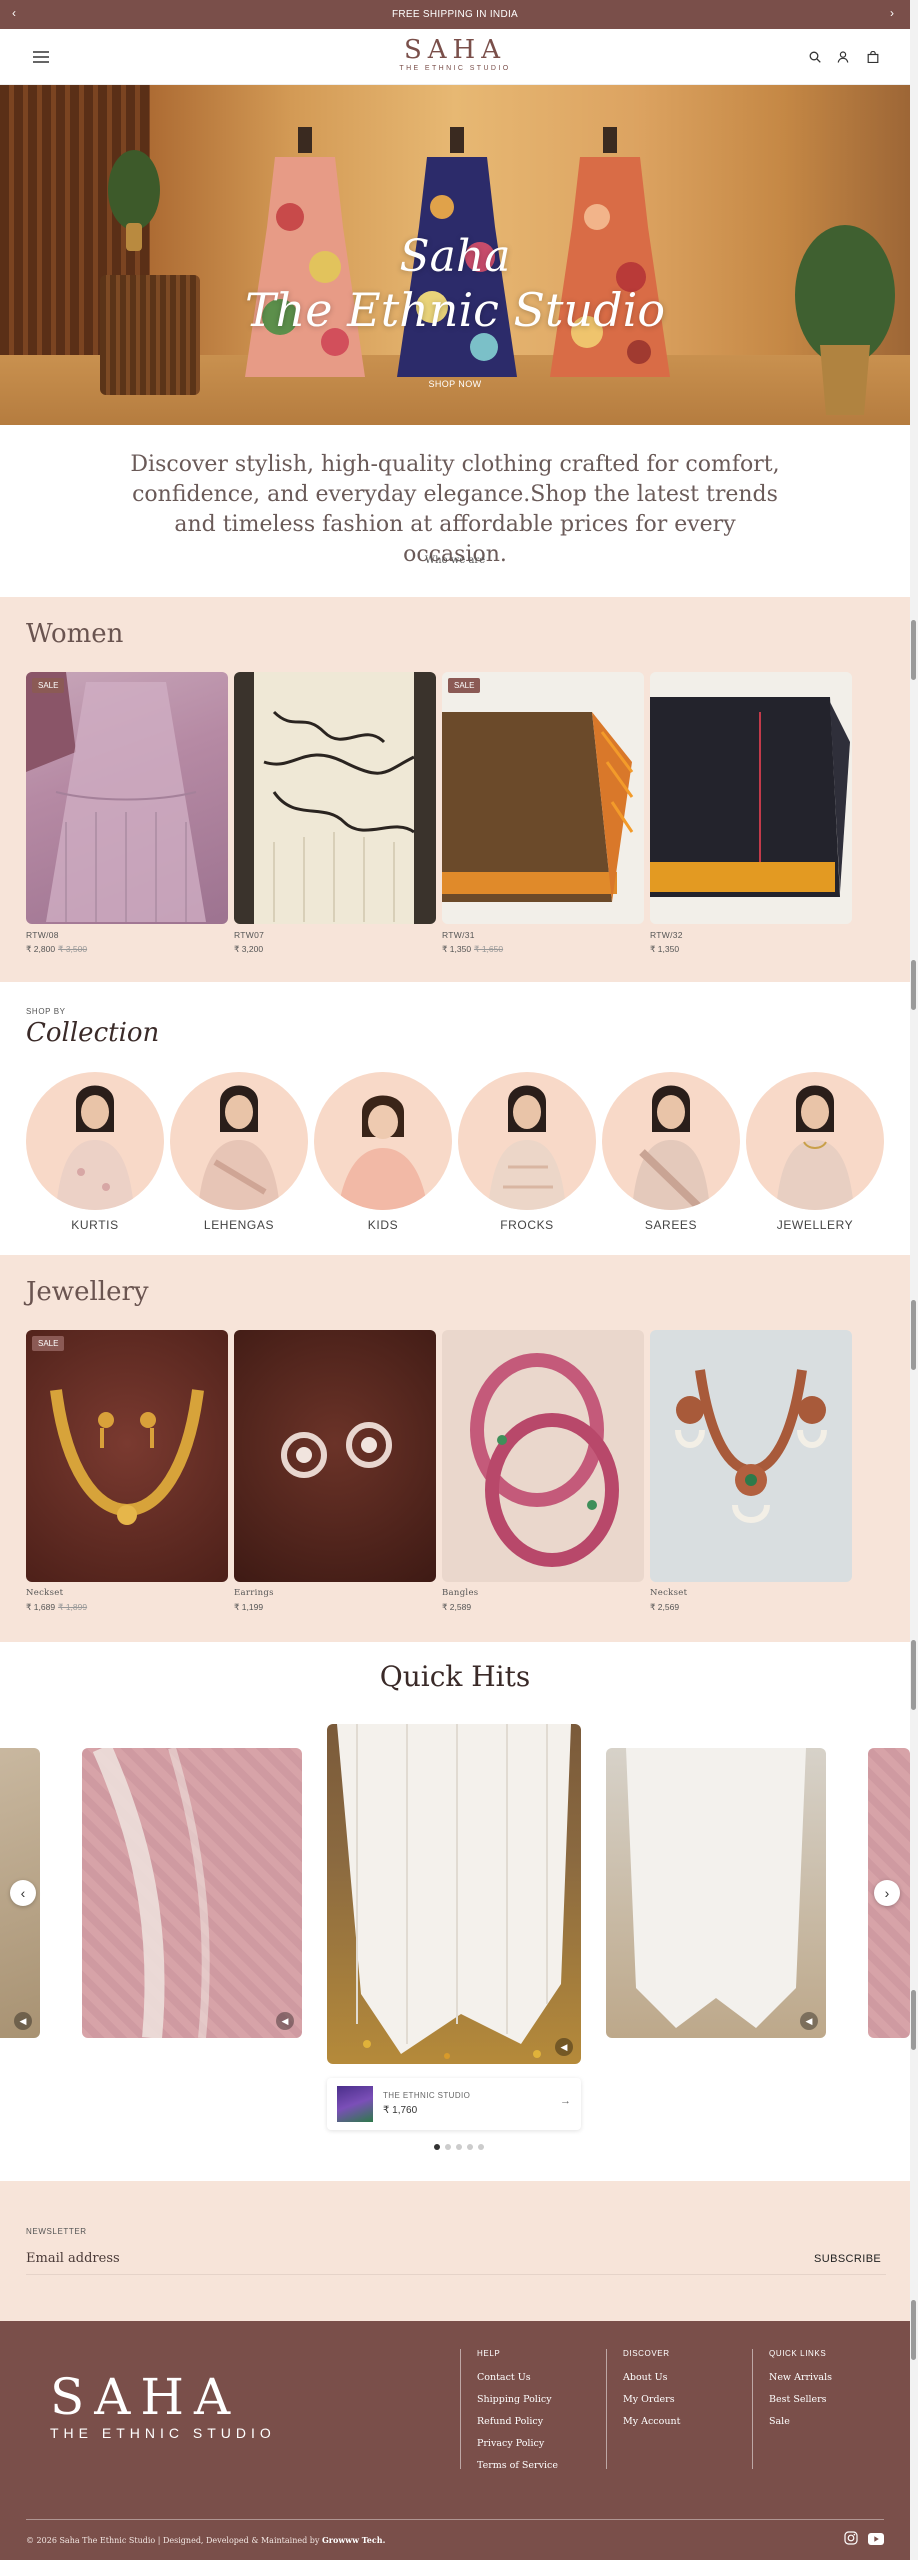 The height and width of the screenshot is (2560, 918). What do you see at coordinates (873, 57) in the screenshot?
I see `bag-icon` at bounding box center [873, 57].